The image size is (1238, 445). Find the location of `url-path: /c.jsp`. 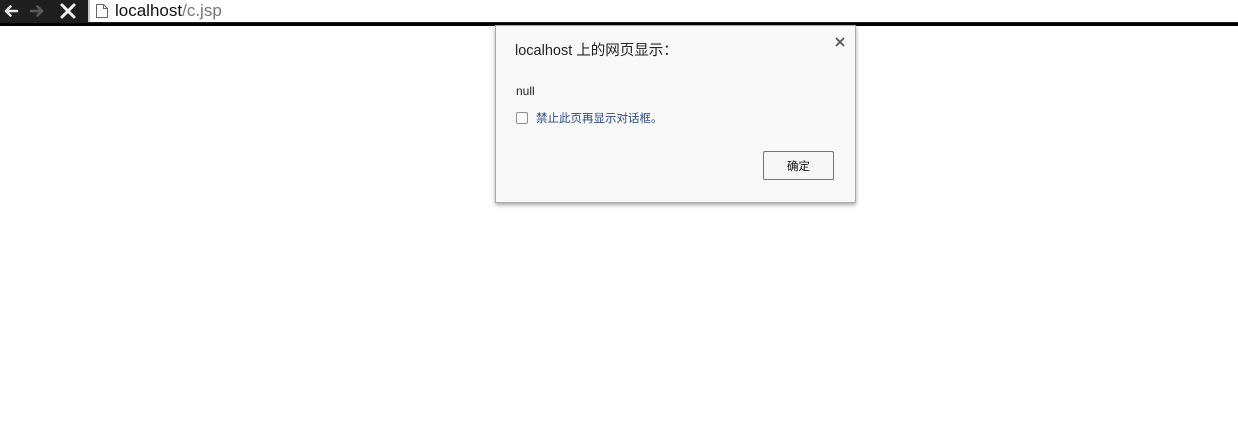

url-path: /c.jsp is located at coordinates (202, 10).